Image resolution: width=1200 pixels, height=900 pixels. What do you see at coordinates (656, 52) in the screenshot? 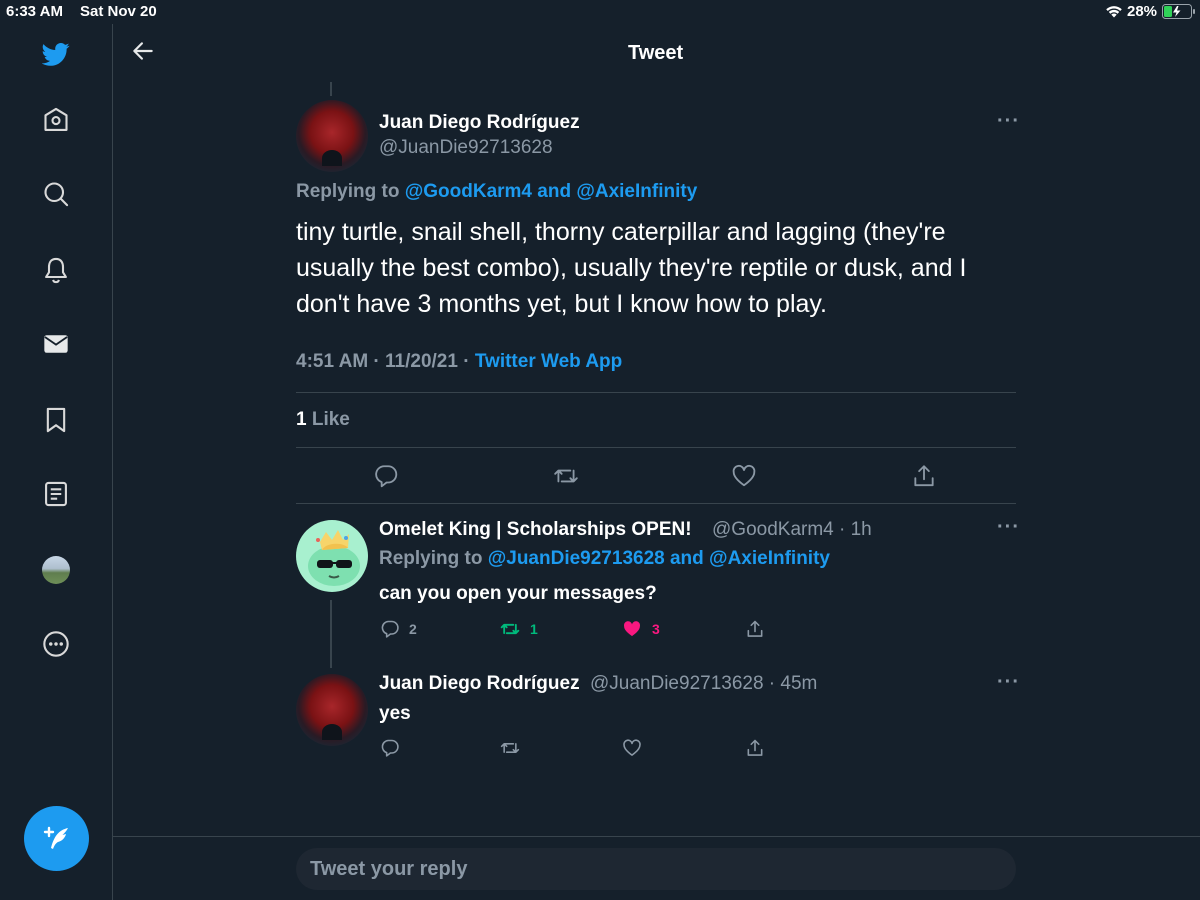
I see `page-header: Tweet` at bounding box center [656, 52].